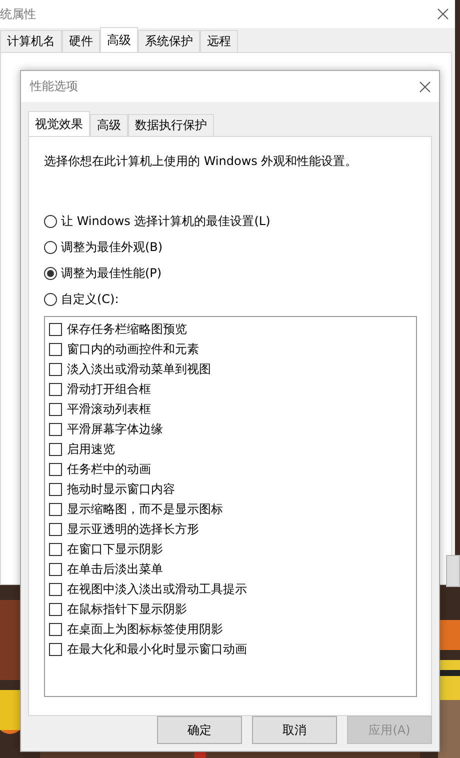 The height and width of the screenshot is (758, 460). Describe the element at coordinates (219, 41) in the screenshot. I see `tab: 远程` at that location.